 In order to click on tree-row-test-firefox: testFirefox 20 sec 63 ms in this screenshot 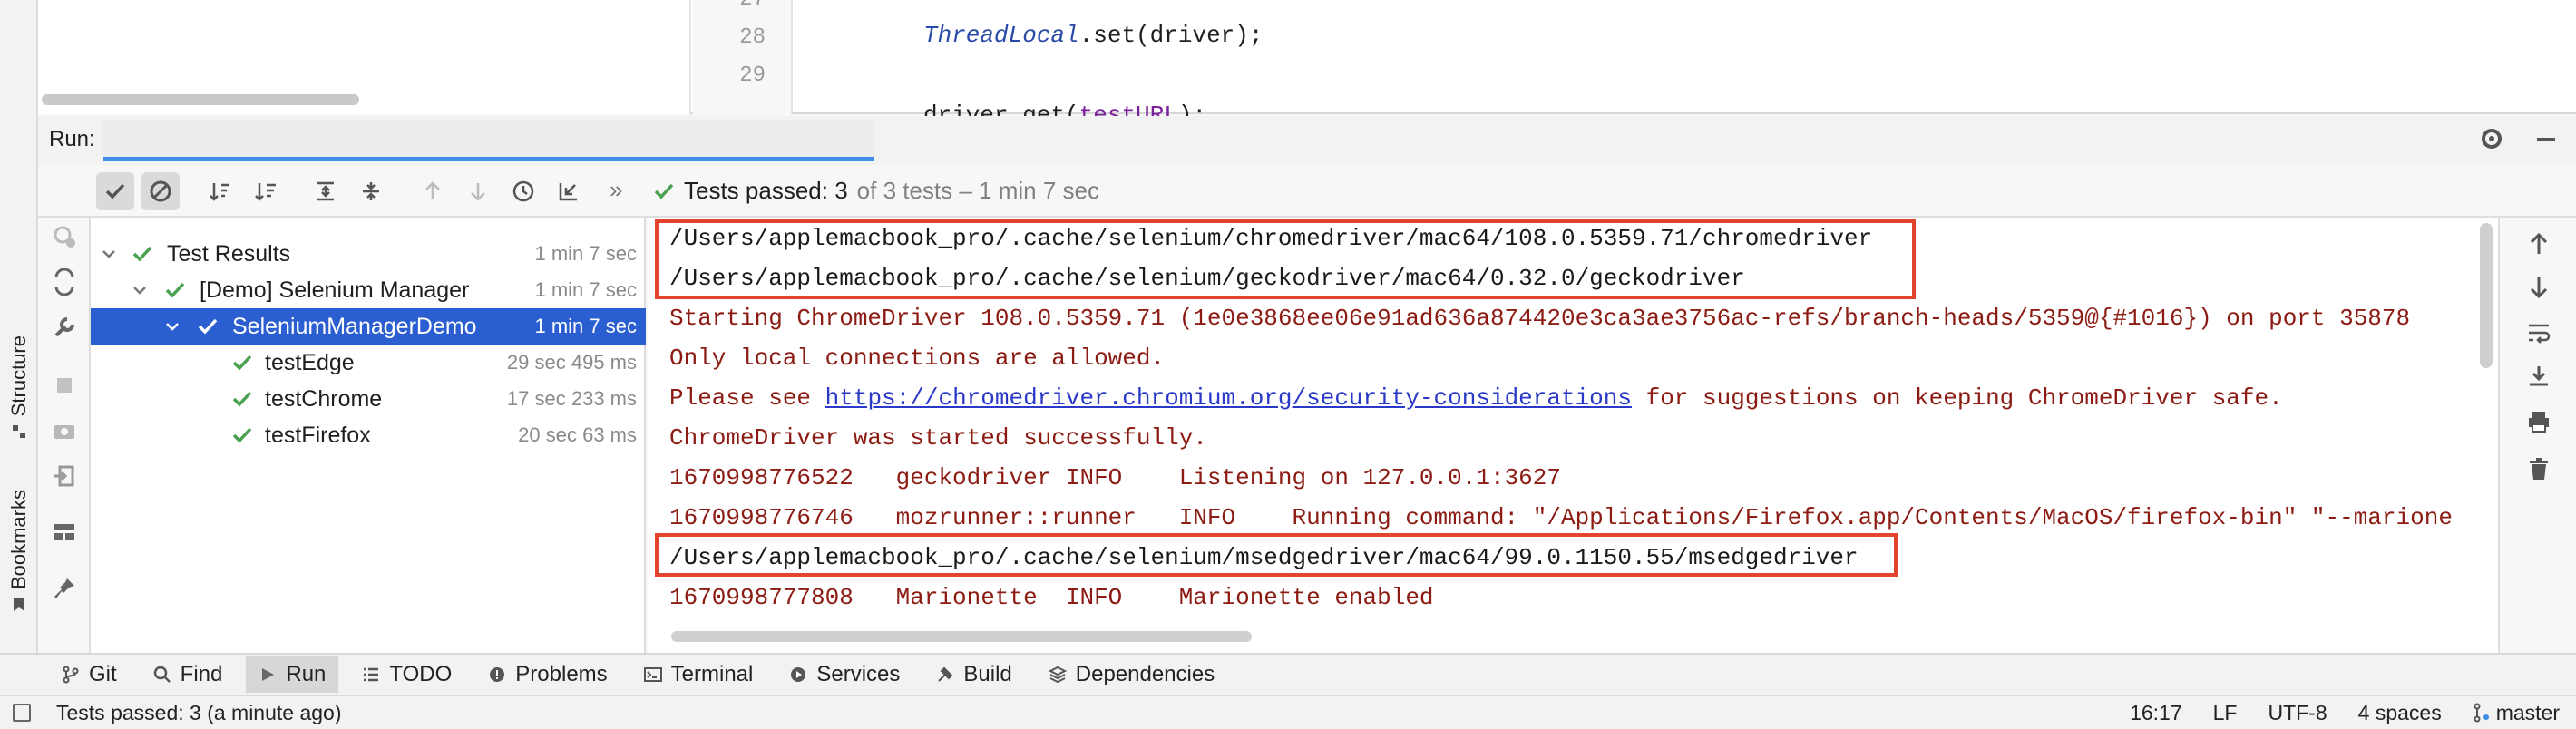, I will do `click(368, 435)`.